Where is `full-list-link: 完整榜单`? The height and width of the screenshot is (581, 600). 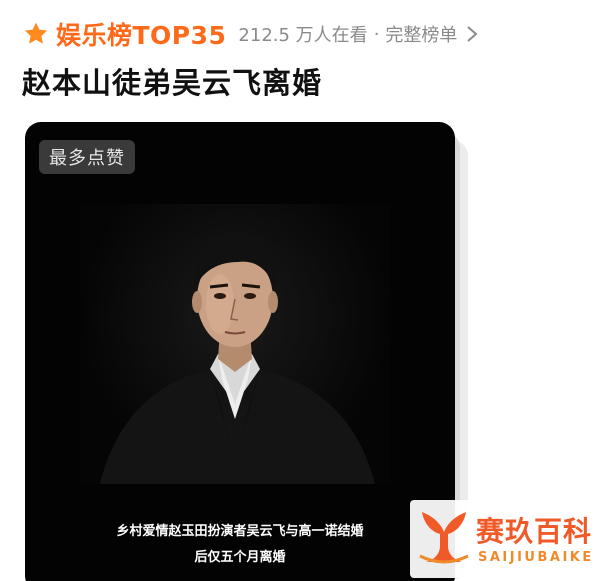 full-list-link: 完整榜单 is located at coordinates (421, 34).